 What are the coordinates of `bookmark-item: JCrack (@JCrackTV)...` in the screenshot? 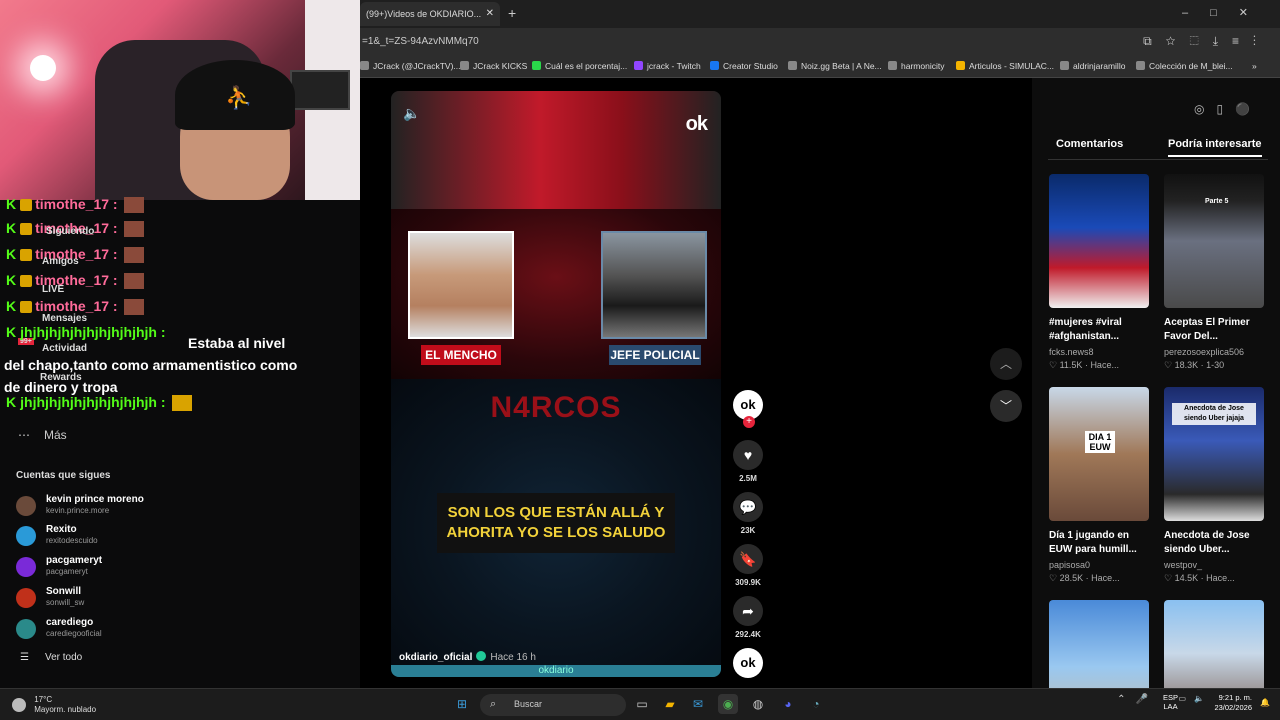 It's located at (410, 66).